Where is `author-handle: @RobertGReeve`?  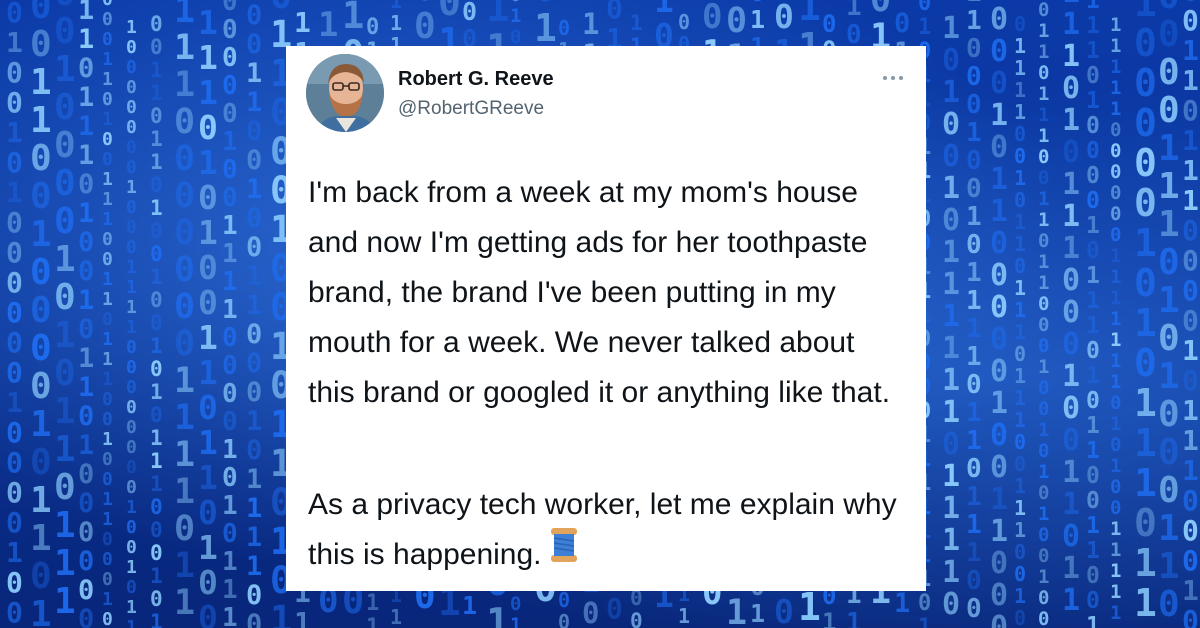
author-handle: @RobertGReeve is located at coordinates (471, 109).